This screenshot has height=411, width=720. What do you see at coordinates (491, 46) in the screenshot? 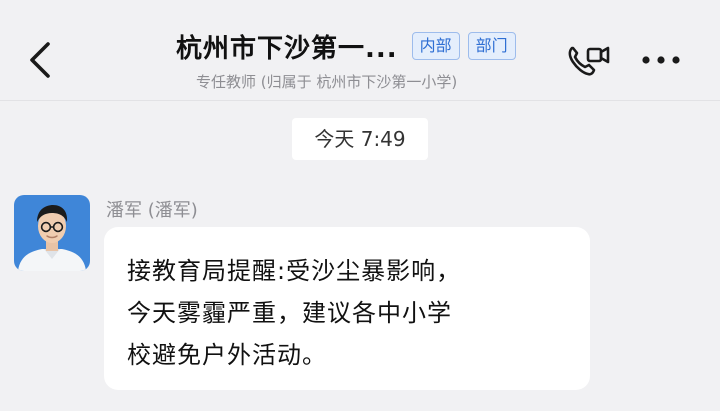
I see `tag-department: 部门` at bounding box center [491, 46].